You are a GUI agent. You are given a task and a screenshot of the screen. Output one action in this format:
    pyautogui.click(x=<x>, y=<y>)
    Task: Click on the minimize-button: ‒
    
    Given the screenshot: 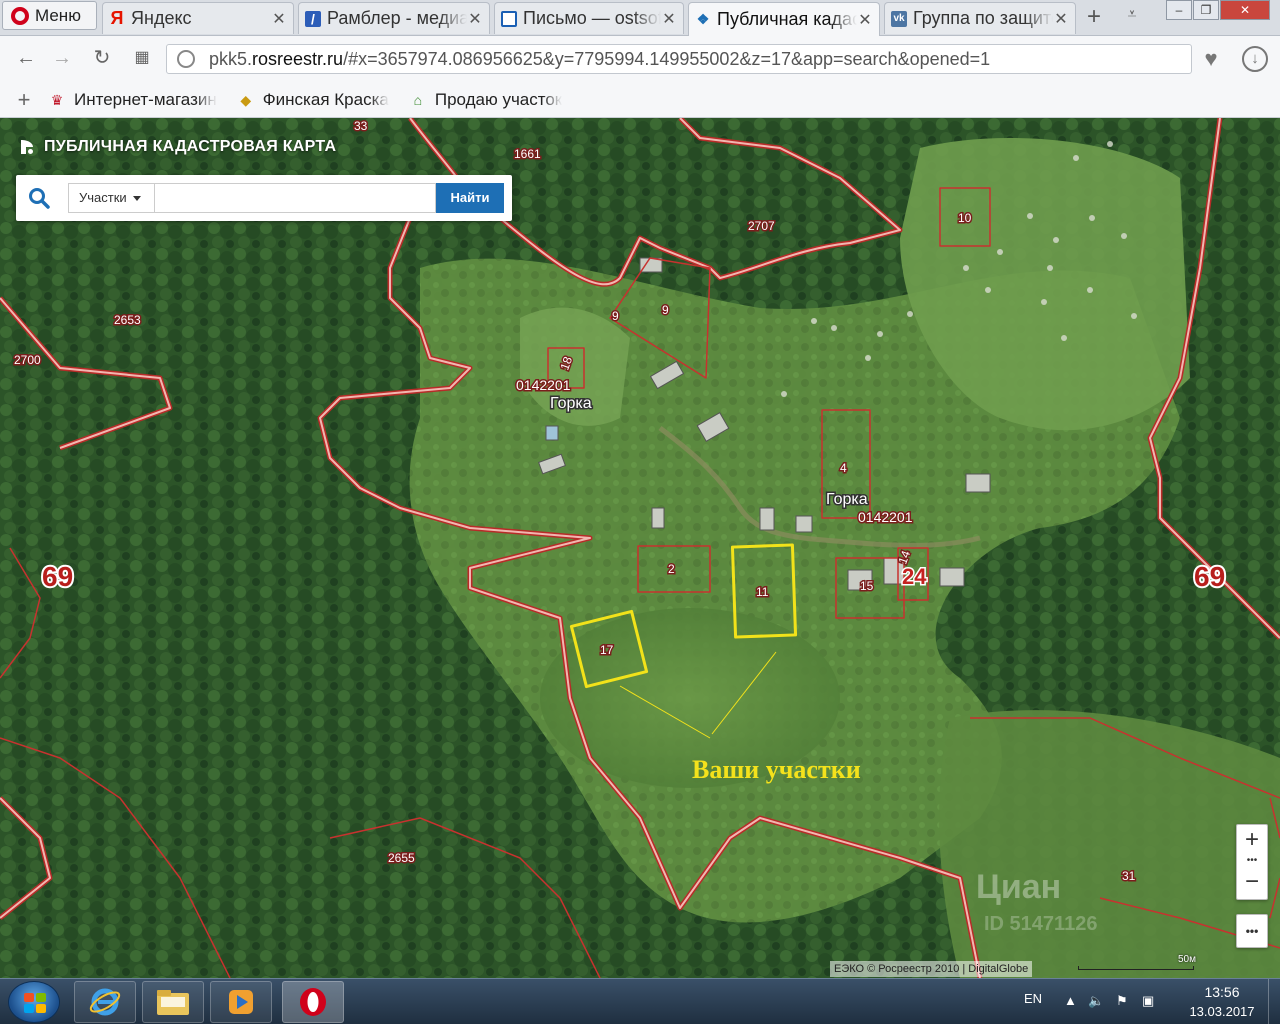 What is the action you would take?
    pyautogui.click(x=1179, y=10)
    